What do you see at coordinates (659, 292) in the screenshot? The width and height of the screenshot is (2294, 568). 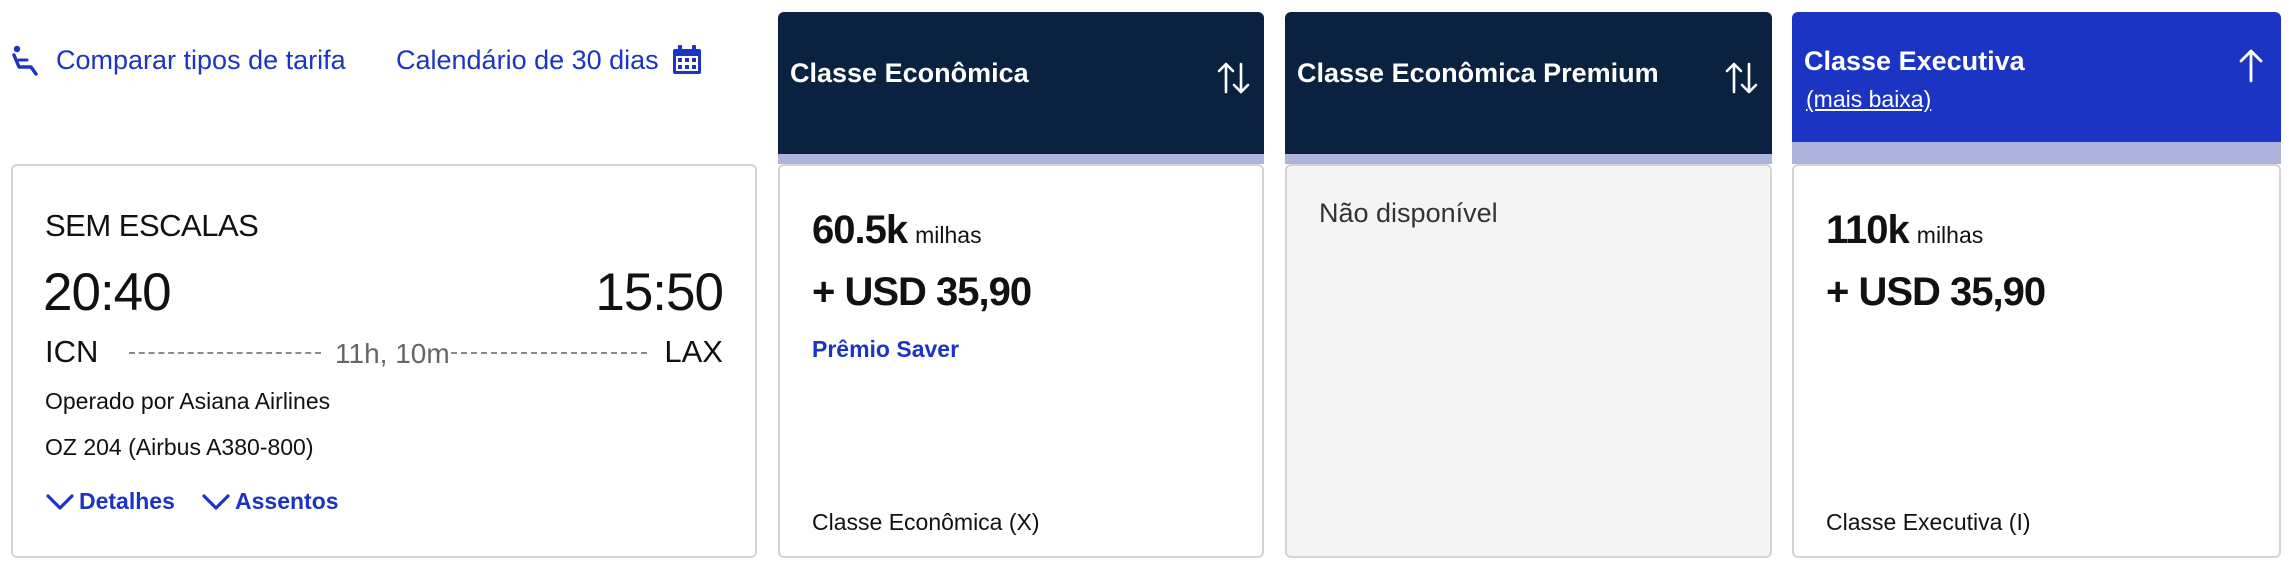 I see `arrival-time: 15:50` at bounding box center [659, 292].